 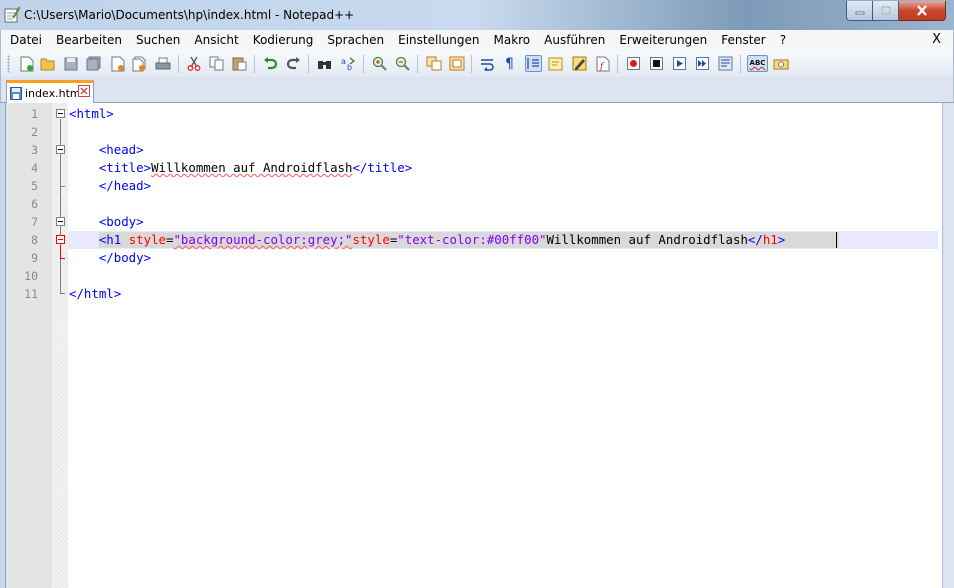 I want to click on sync-vertical-scroll-icon, so click(x=433, y=63).